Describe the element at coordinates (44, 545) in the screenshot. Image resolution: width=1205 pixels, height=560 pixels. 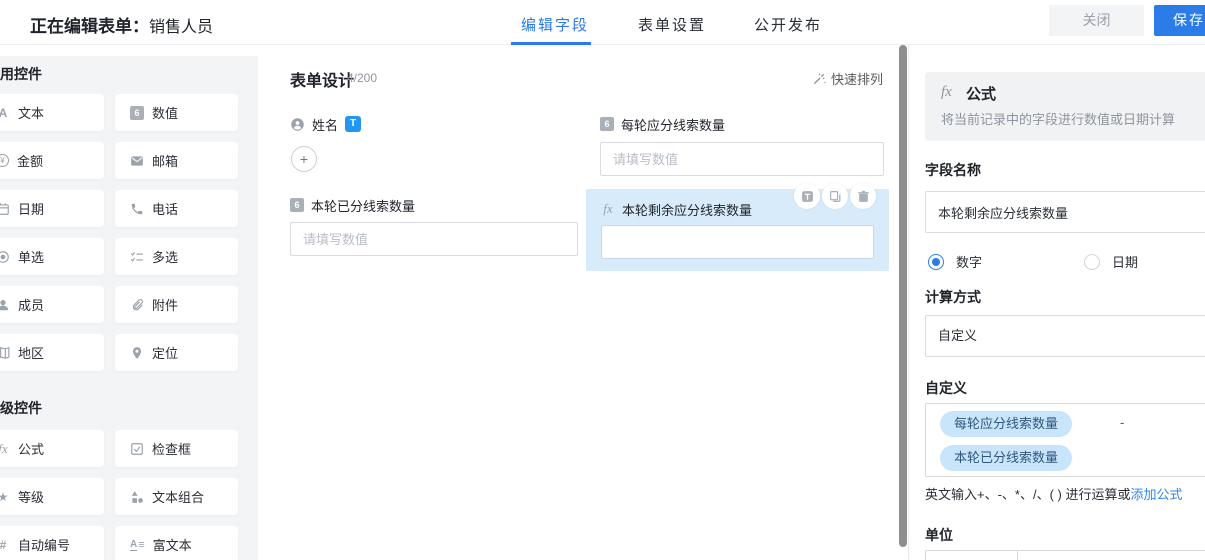
I see `control-label: 自动编号` at that location.